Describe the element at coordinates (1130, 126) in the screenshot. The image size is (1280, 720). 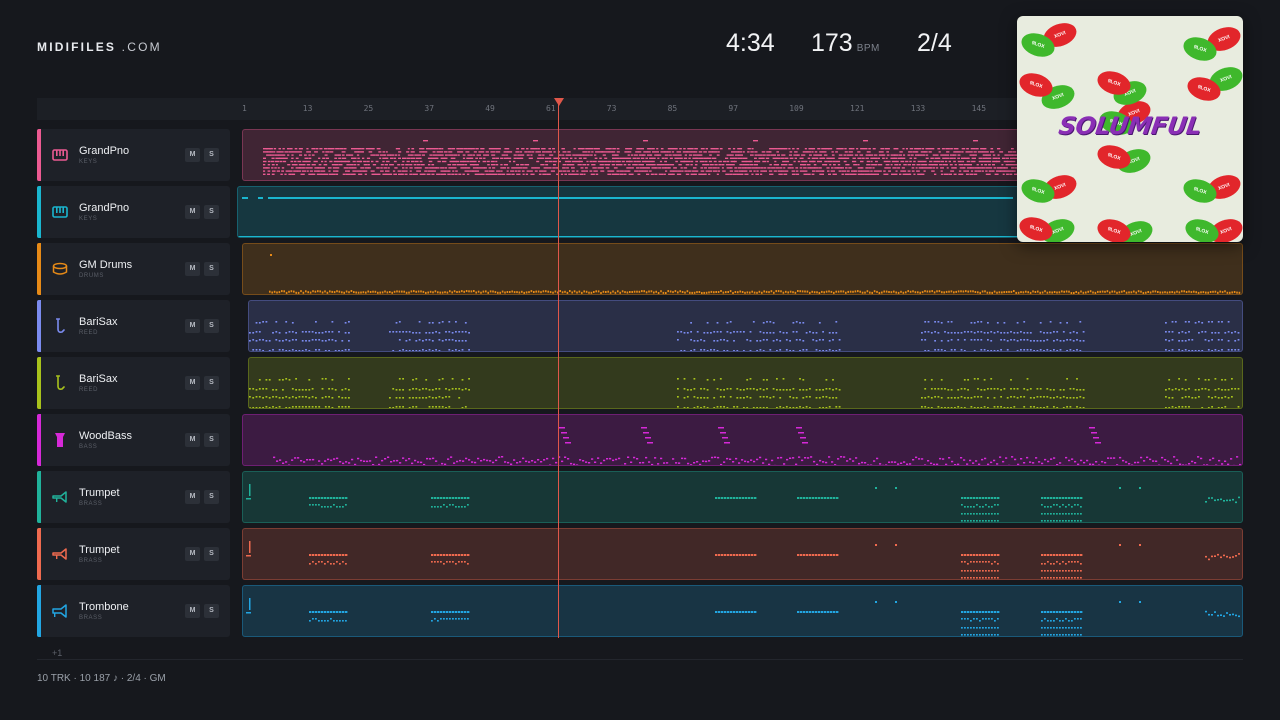
I see `cover-title: SOLUMFUL` at that location.